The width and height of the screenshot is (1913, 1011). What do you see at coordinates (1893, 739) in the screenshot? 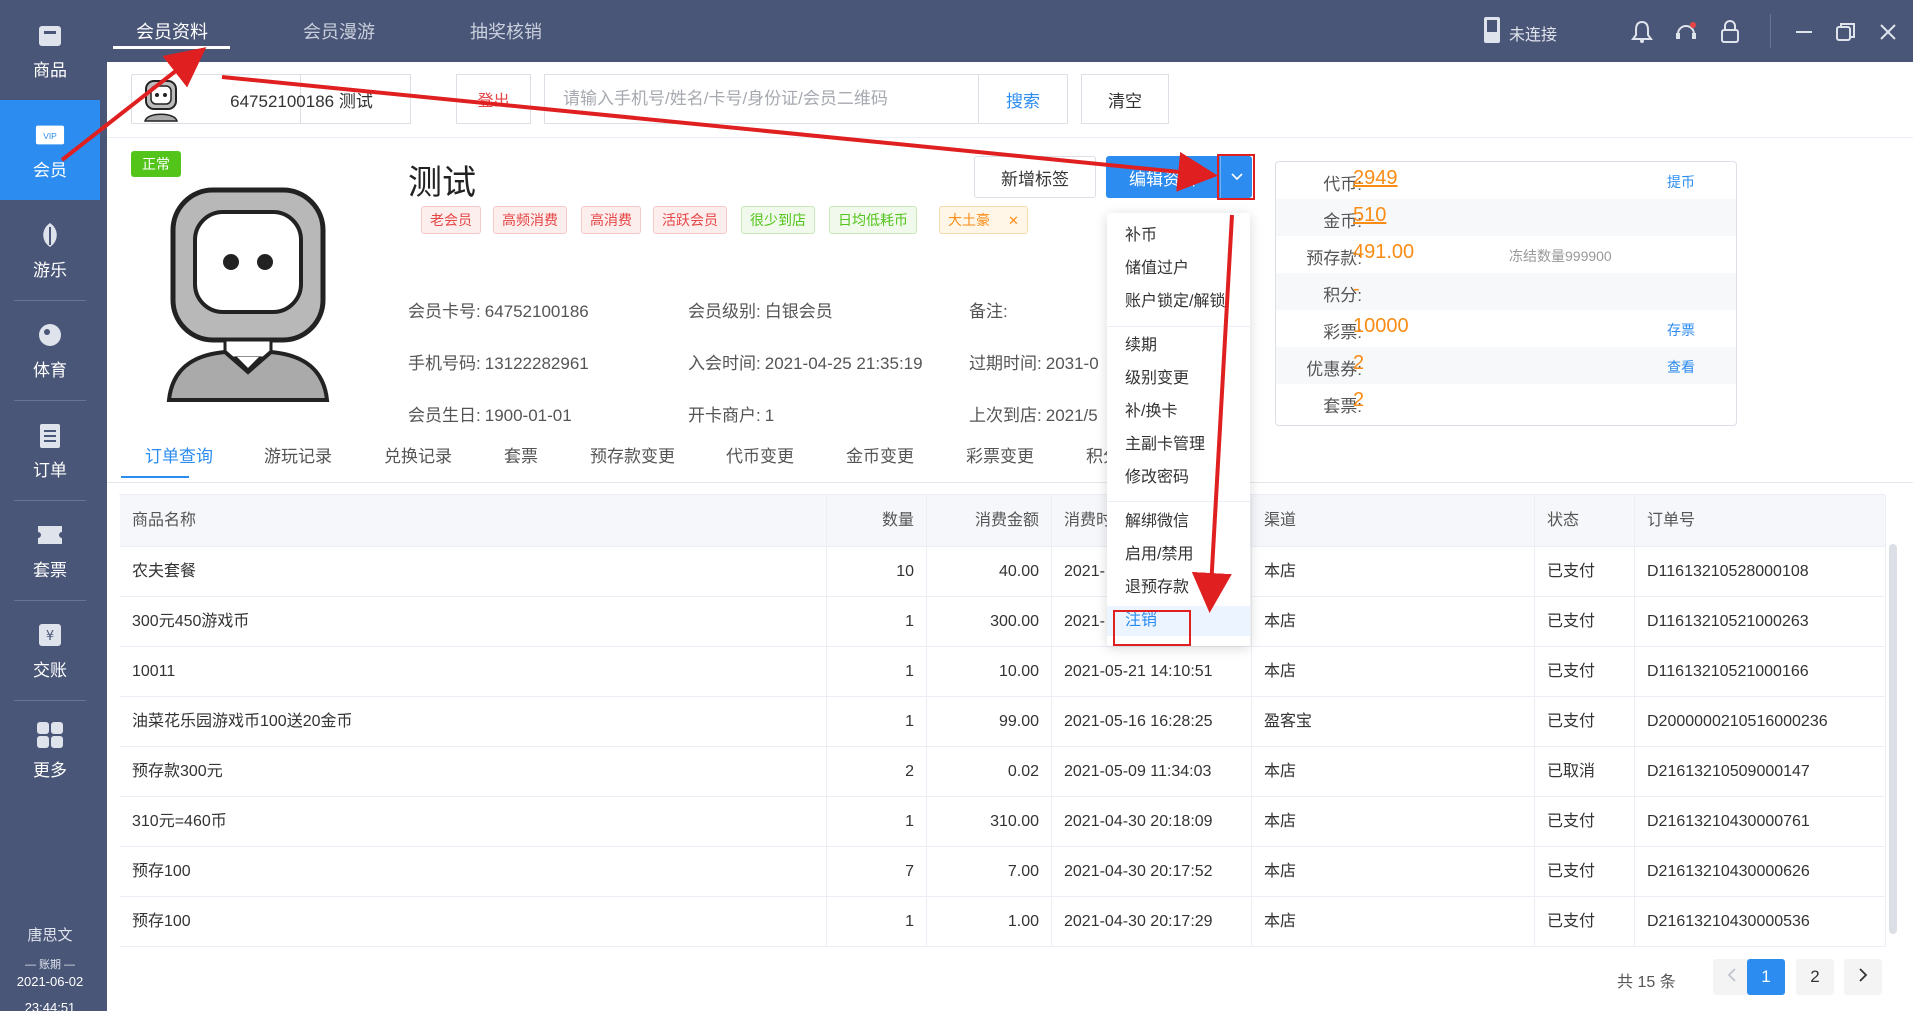
I see `table-scrollbar` at bounding box center [1893, 739].